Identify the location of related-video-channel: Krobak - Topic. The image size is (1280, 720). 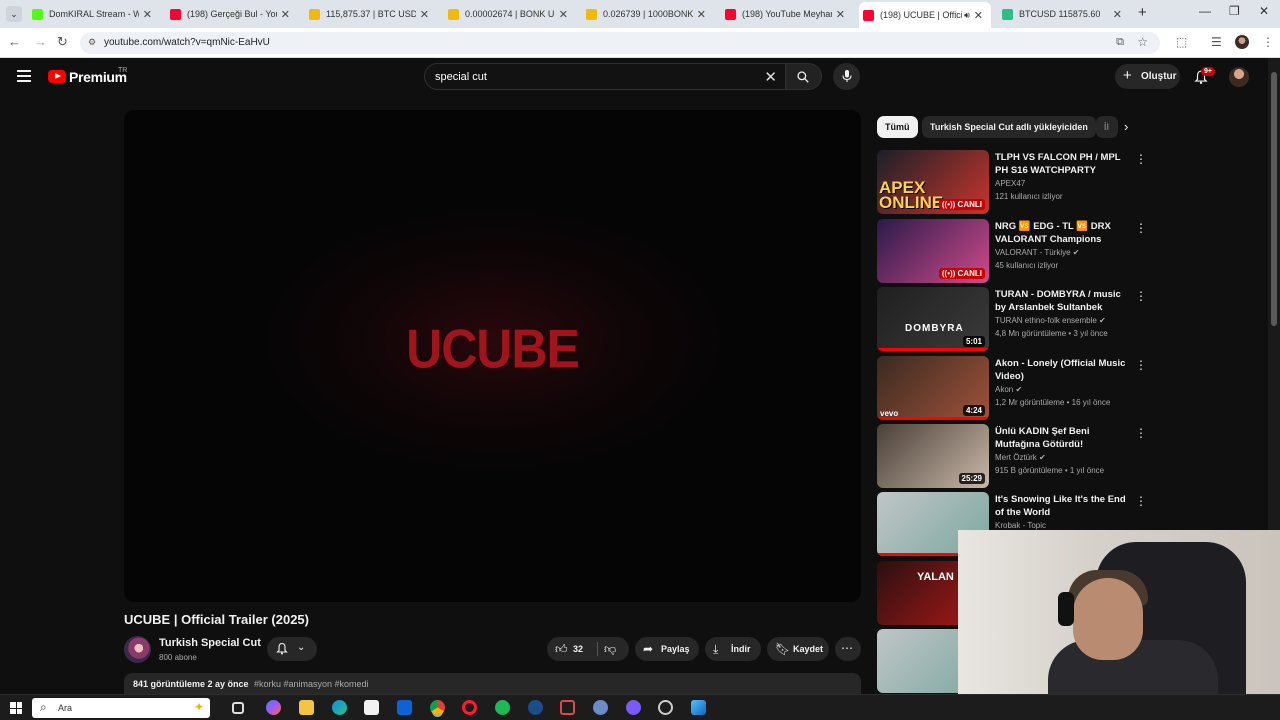
(1020, 525).